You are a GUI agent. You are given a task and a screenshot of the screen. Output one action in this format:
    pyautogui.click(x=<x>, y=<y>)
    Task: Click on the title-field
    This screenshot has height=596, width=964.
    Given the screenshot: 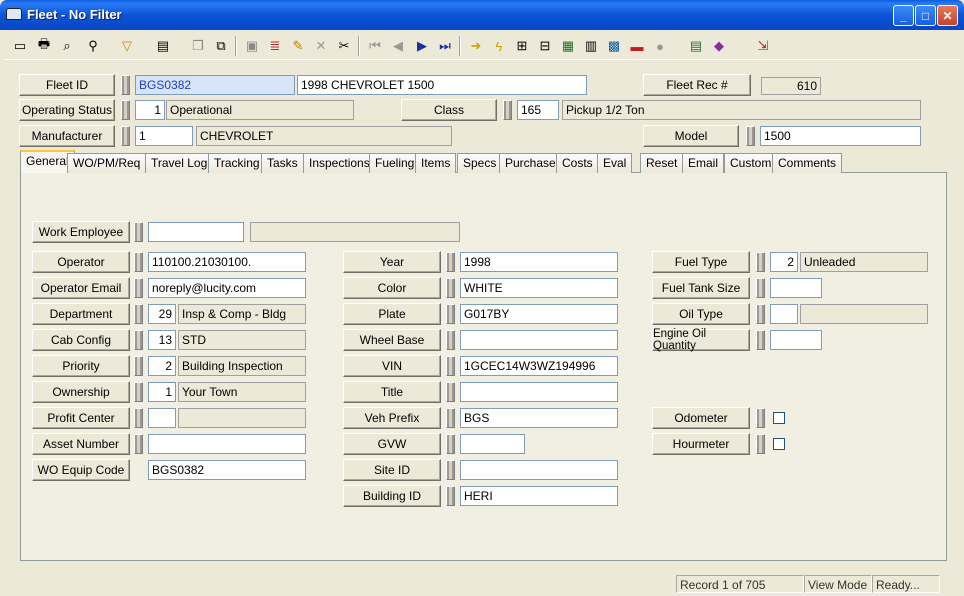 What is the action you would take?
    pyautogui.click(x=539, y=392)
    